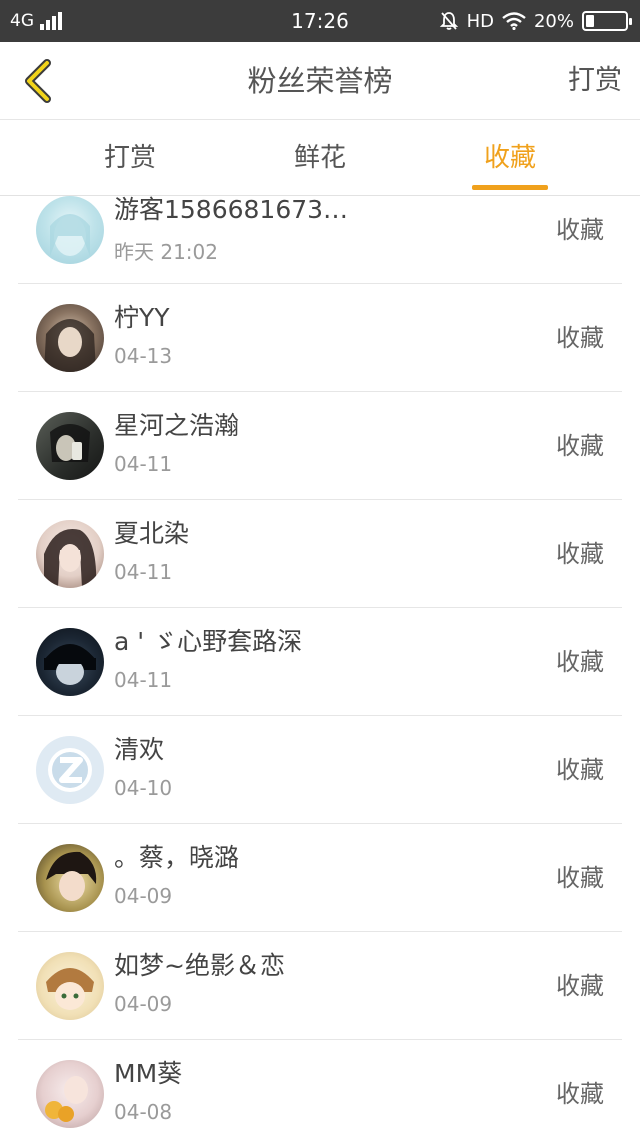  What do you see at coordinates (590, 21) in the screenshot?
I see `battery-level-fill` at bounding box center [590, 21].